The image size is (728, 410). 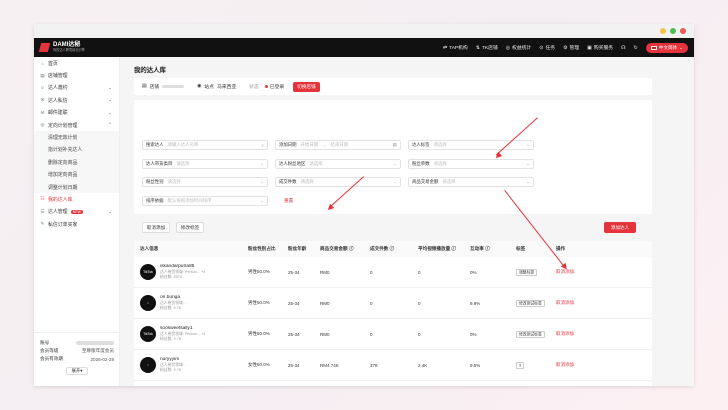 What do you see at coordinates (487, 48) in the screenshot?
I see `nav-tk-store: ⇅ TK店铺` at bounding box center [487, 48].